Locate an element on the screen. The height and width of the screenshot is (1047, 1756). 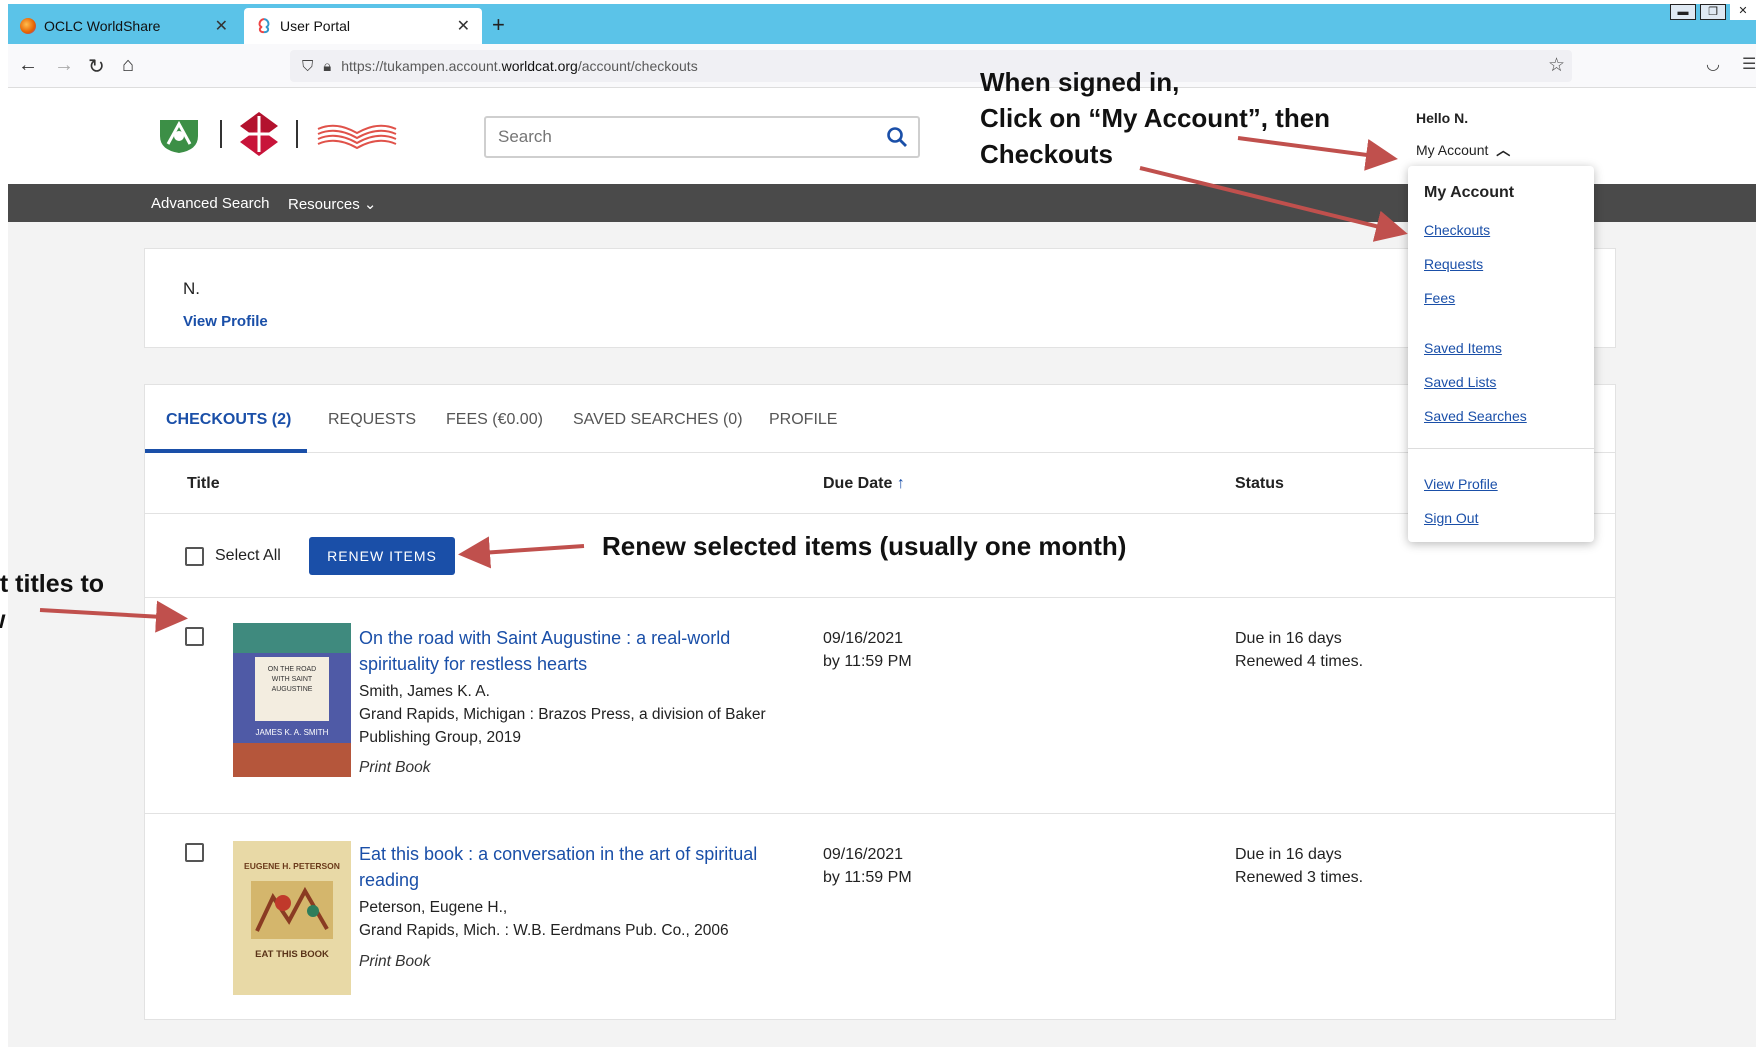
dropdown-heading: My Account is located at coordinates (1469, 192).